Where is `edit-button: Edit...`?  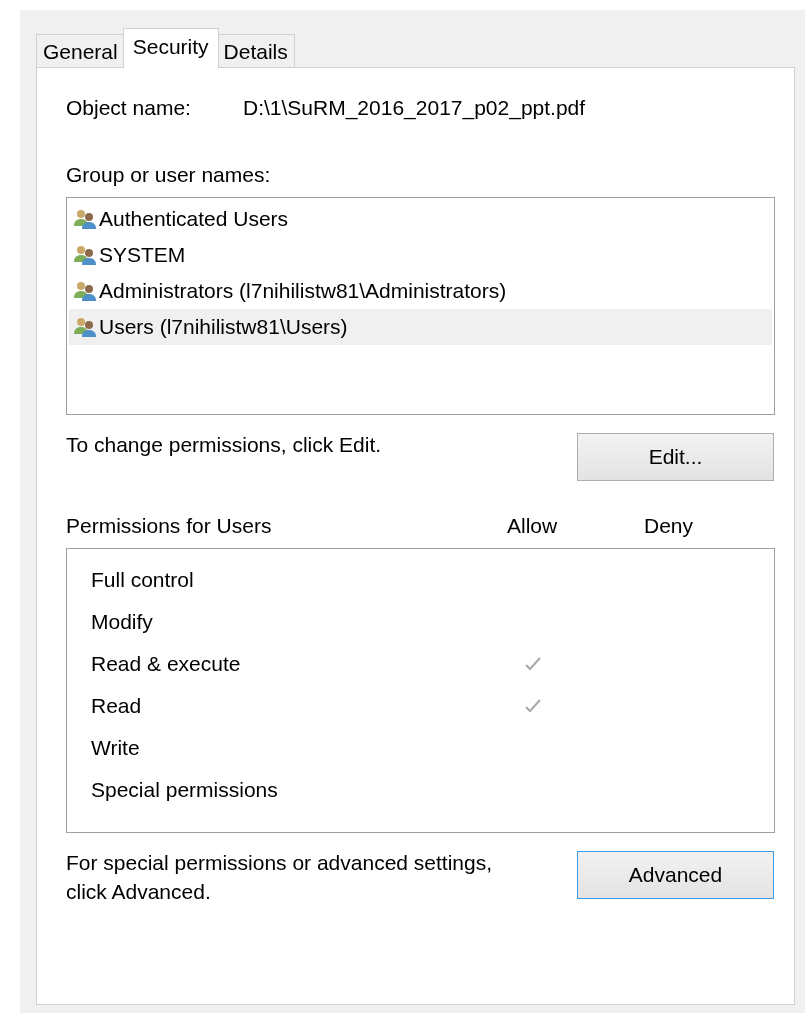
edit-button: Edit... is located at coordinates (675, 457).